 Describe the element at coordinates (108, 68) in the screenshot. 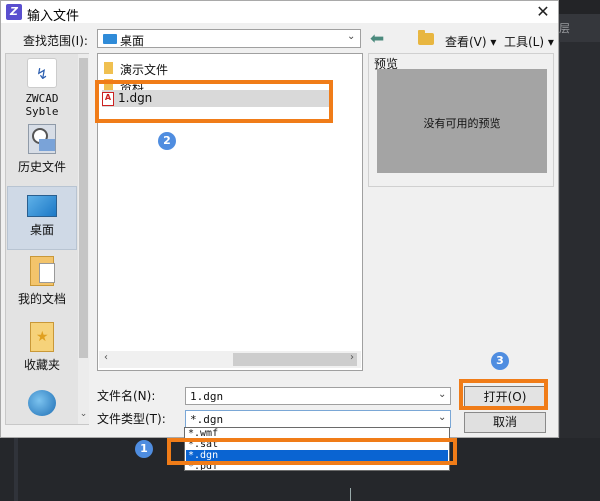

I see `folder-icon` at that location.